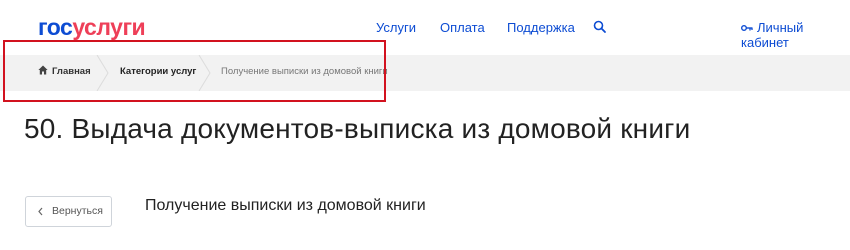 Image resolution: width=850 pixels, height=250 pixels. I want to click on account-link: Личный кабинет, so click(795, 35).